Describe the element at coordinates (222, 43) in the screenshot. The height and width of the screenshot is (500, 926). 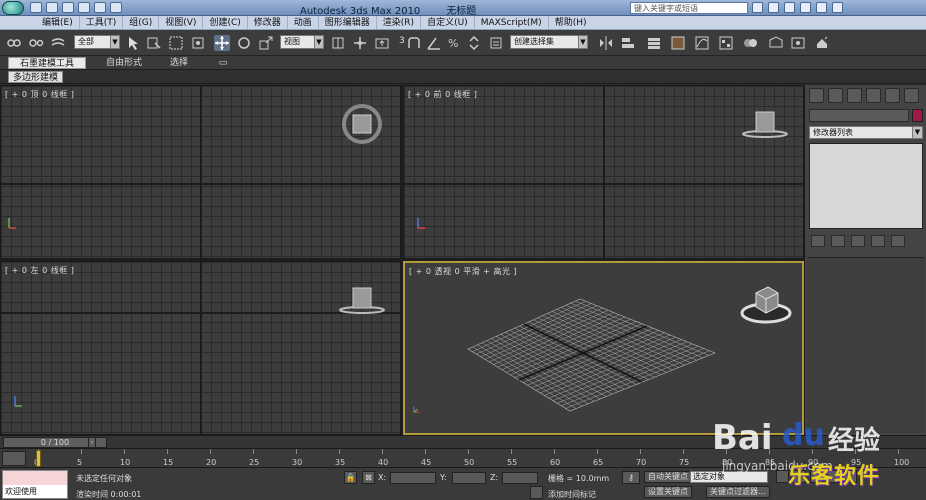
I see `select-and-move-icon` at that location.